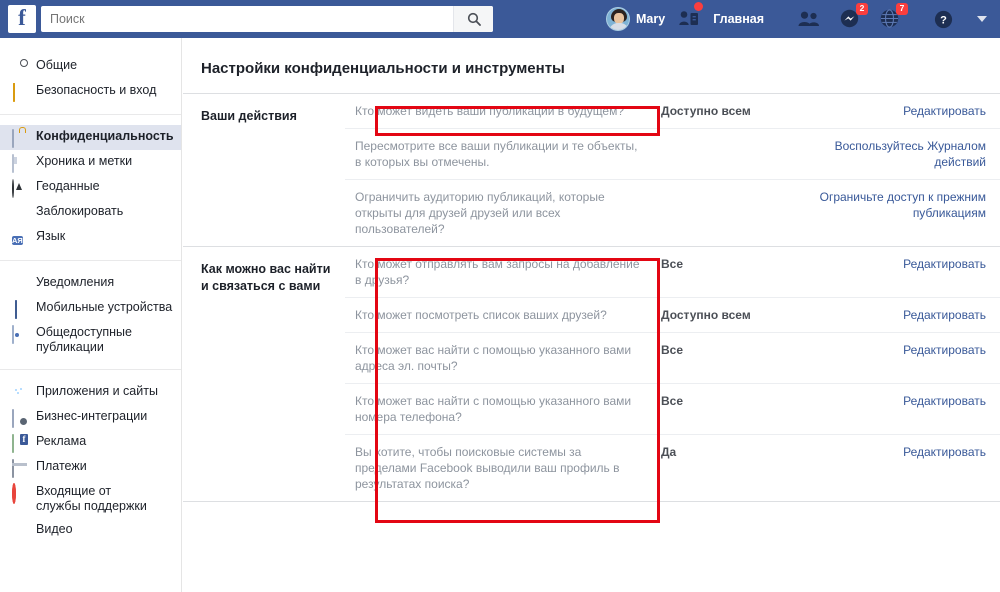 This screenshot has height=592, width=1000. Describe the element at coordinates (90, 467) in the screenshot. I see `sidebar-item-payments: Платежи` at that location.